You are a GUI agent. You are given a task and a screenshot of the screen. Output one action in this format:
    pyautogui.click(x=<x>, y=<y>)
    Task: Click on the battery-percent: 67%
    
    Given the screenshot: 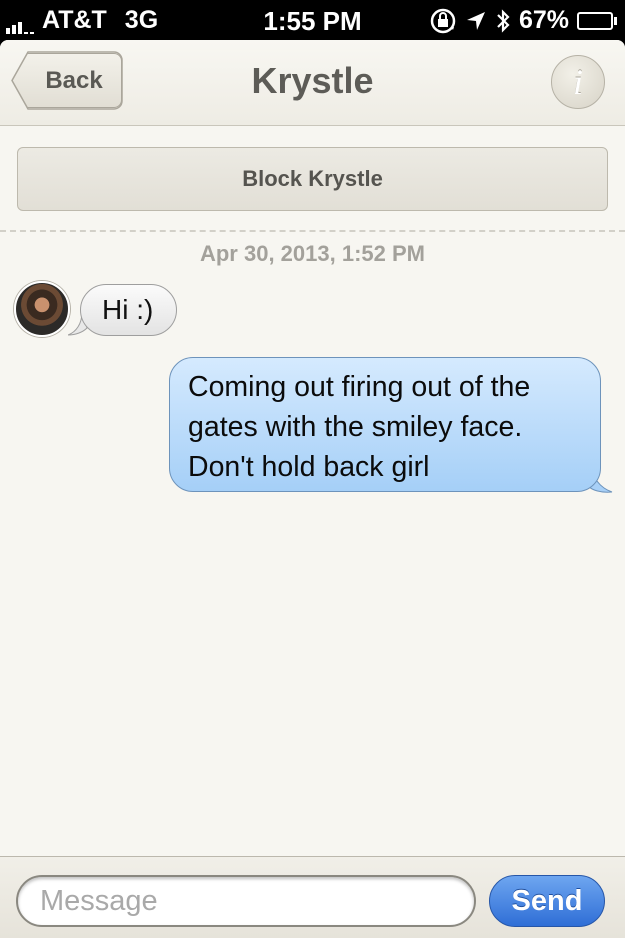 What is the action you would take?
    pyautogui.click(x=543, y=20)
    